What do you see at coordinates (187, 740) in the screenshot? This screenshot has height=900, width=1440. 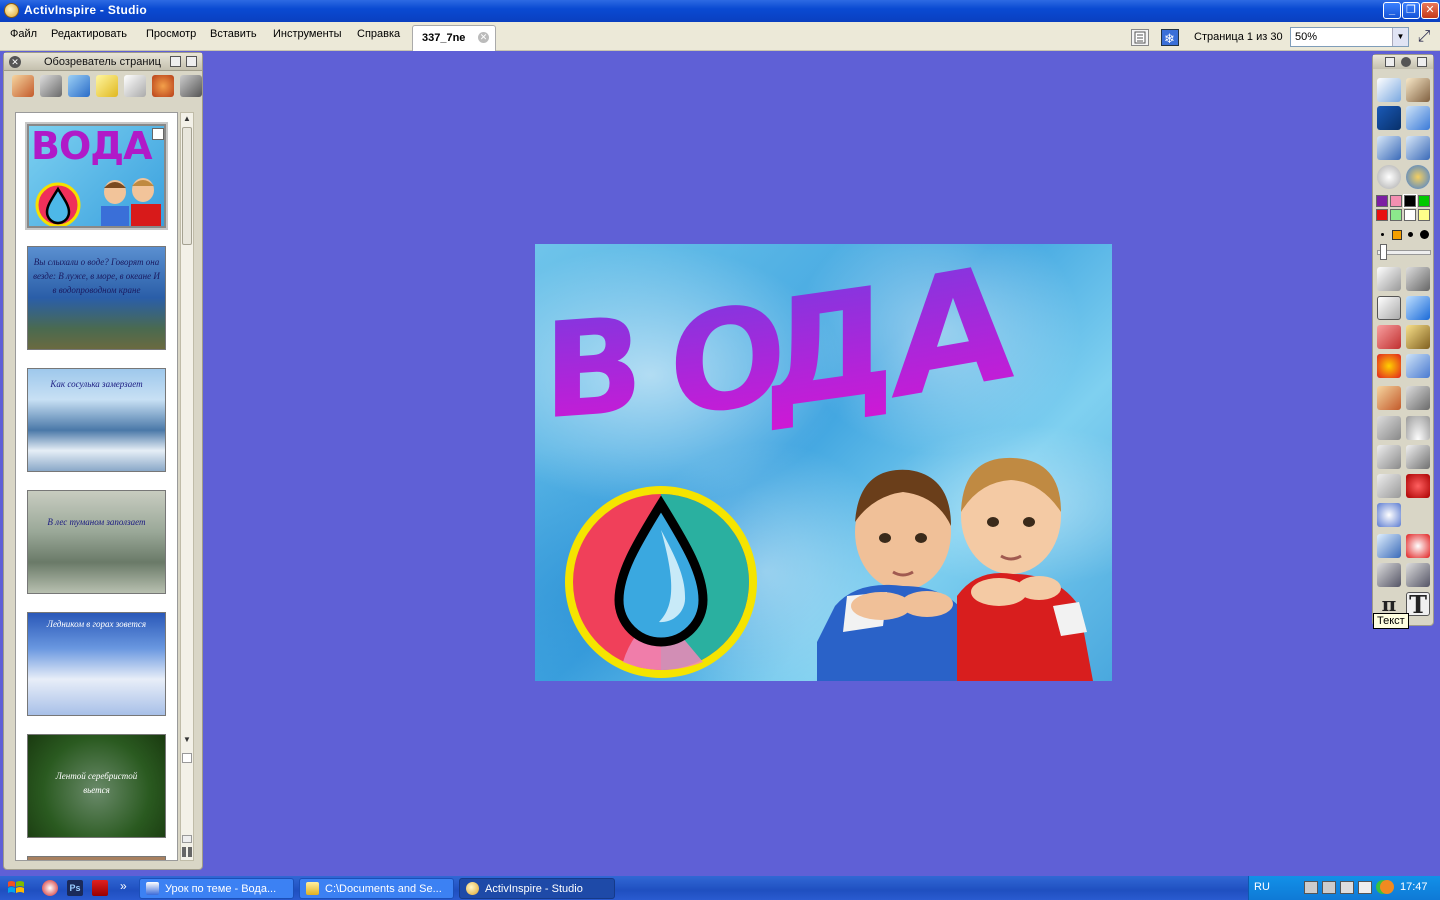 I see `scroll-down-icon: ▼` at bounding box center [187, 740].